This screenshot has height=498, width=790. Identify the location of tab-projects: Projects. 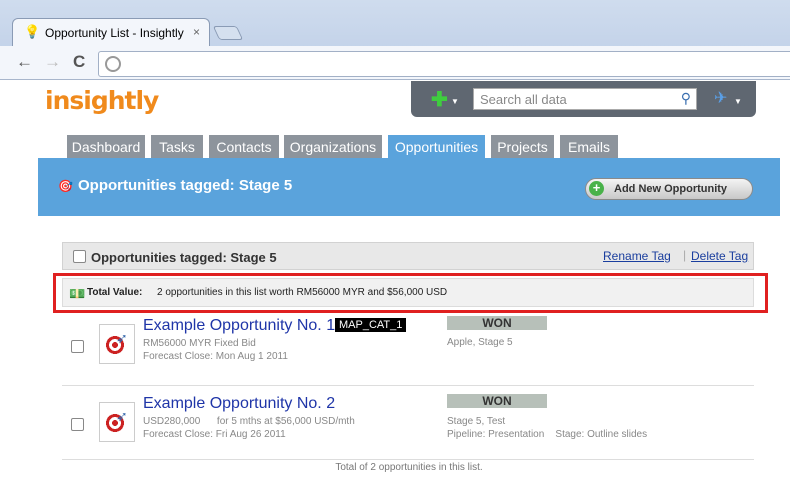
(522, 147).